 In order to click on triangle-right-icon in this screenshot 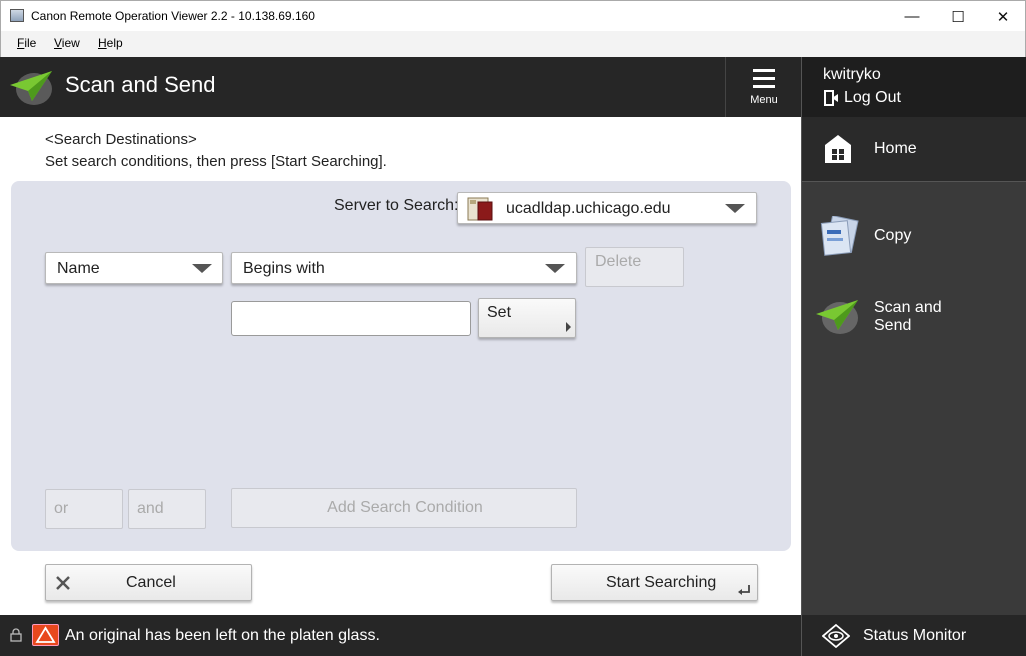, I will do `click(568, 327)`.